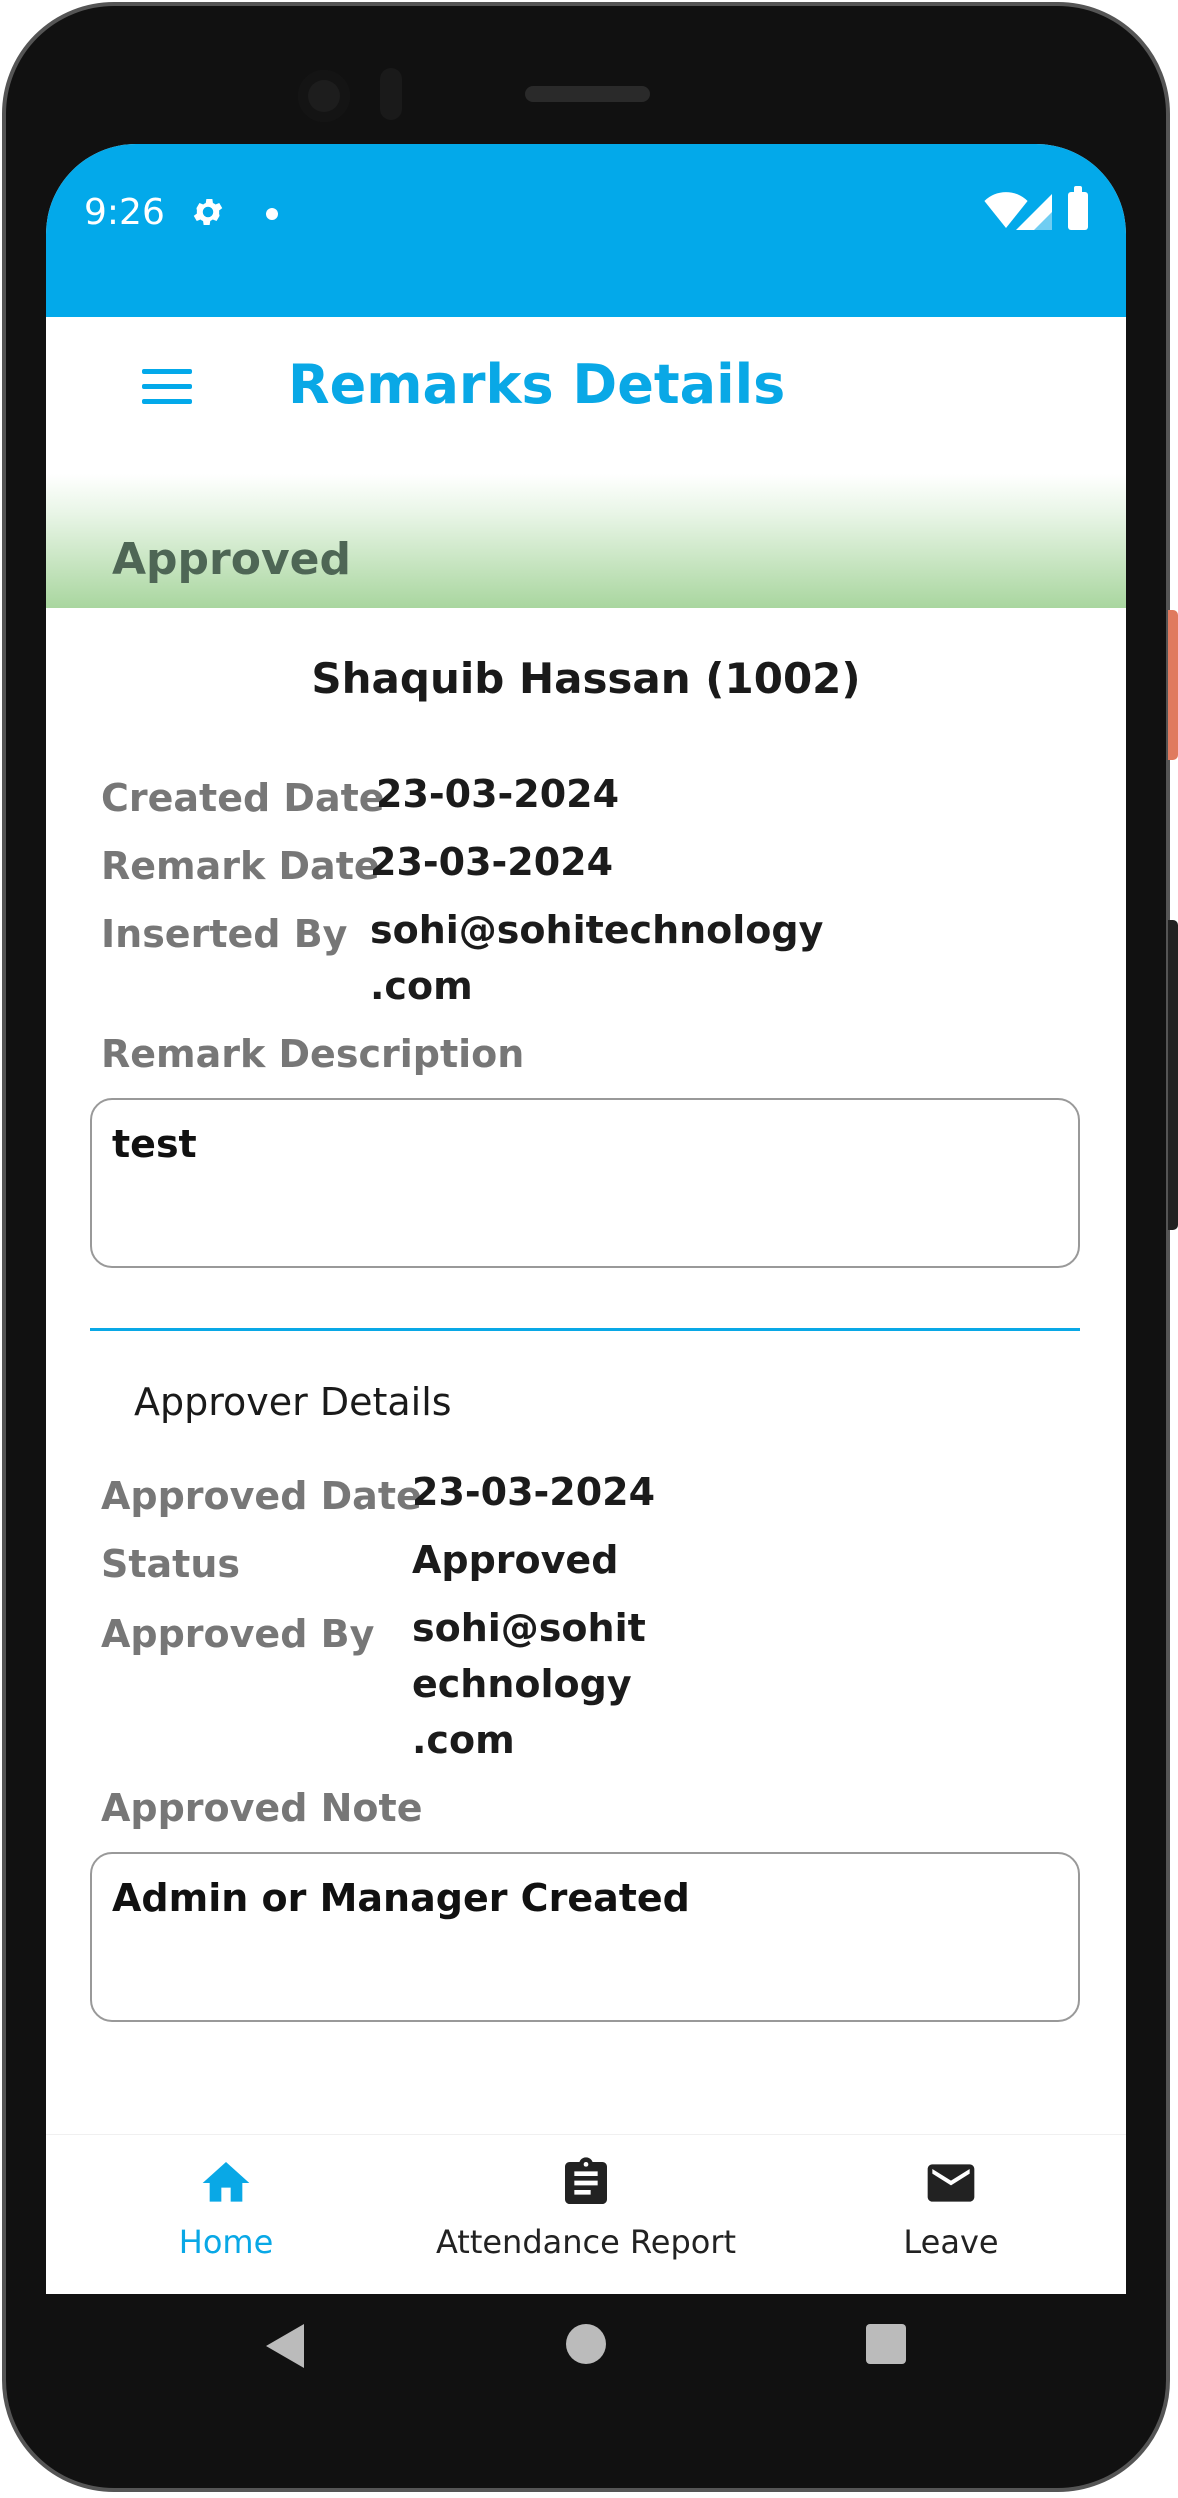  I want to click on app-bar: Remarks Details, so click(586, 397).